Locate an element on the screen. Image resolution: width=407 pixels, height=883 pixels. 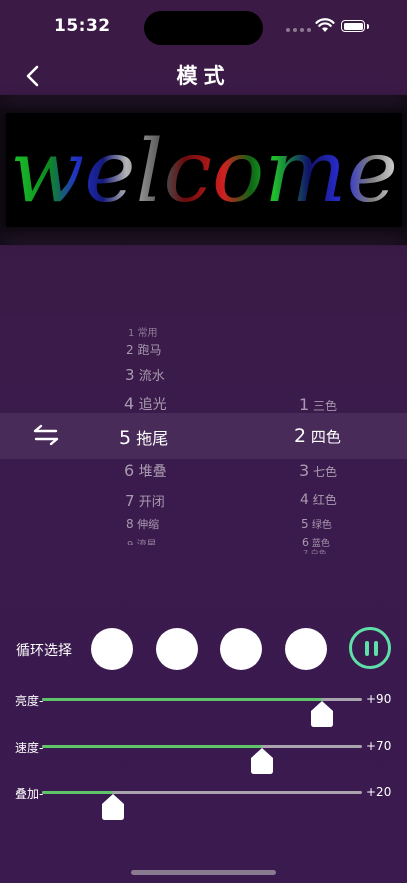
picker-item: 1 常用 is located at coordinates (143, 331).